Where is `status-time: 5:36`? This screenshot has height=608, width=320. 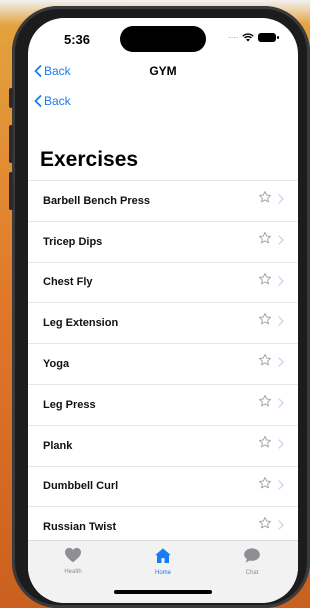
status-time: 5:36 is located at coordinates (77, 39).